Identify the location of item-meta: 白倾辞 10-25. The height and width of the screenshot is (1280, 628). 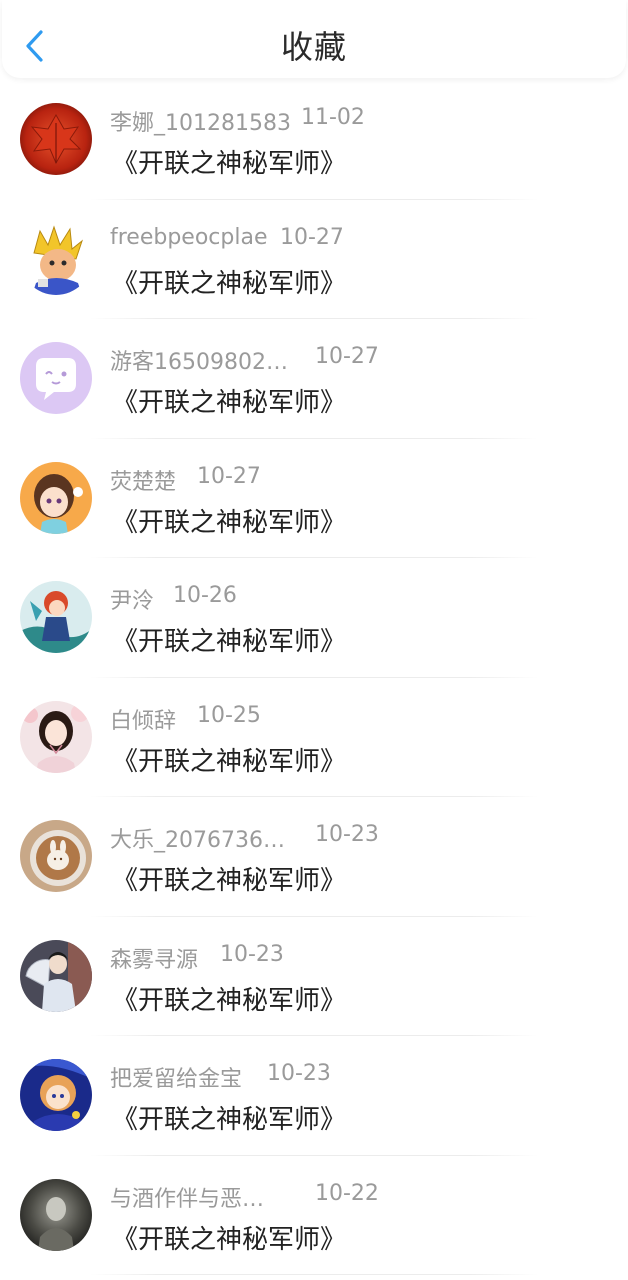
(185, 719).